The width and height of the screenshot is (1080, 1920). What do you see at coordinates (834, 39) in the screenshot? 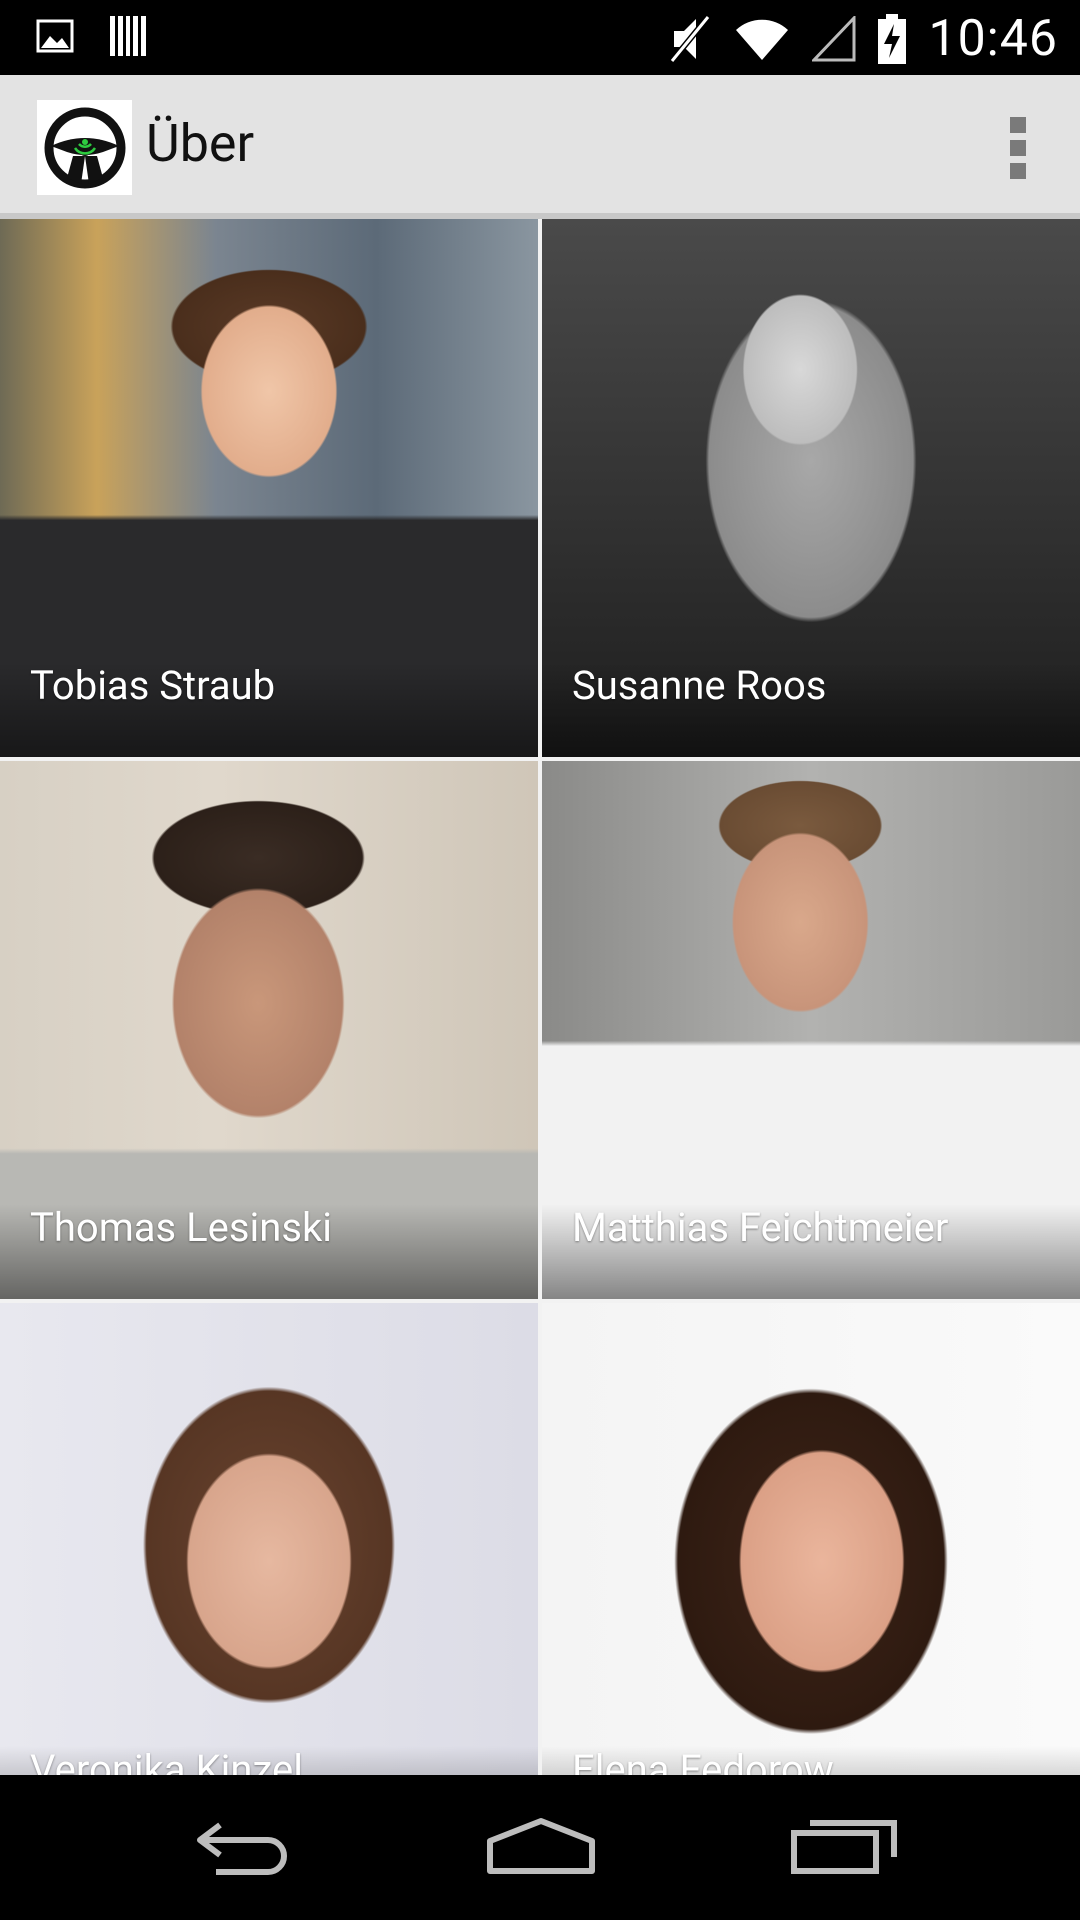
I see `signal-icon` at bounding box center [834, 39].